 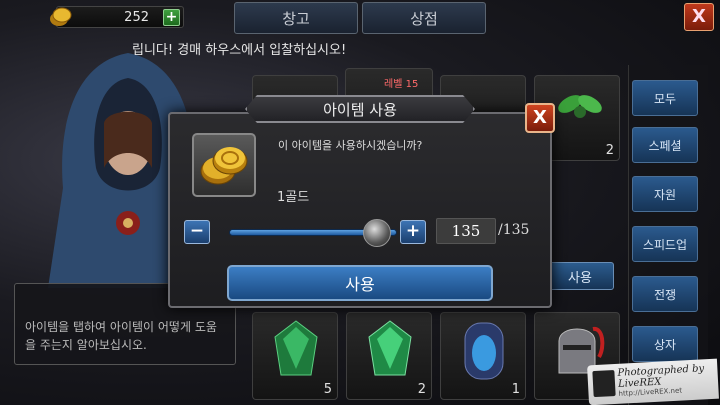 I want to click on announcement-ticker: 립니다! 경매 하우스에서 입찰하십시오!, so click(x=239, y=50).